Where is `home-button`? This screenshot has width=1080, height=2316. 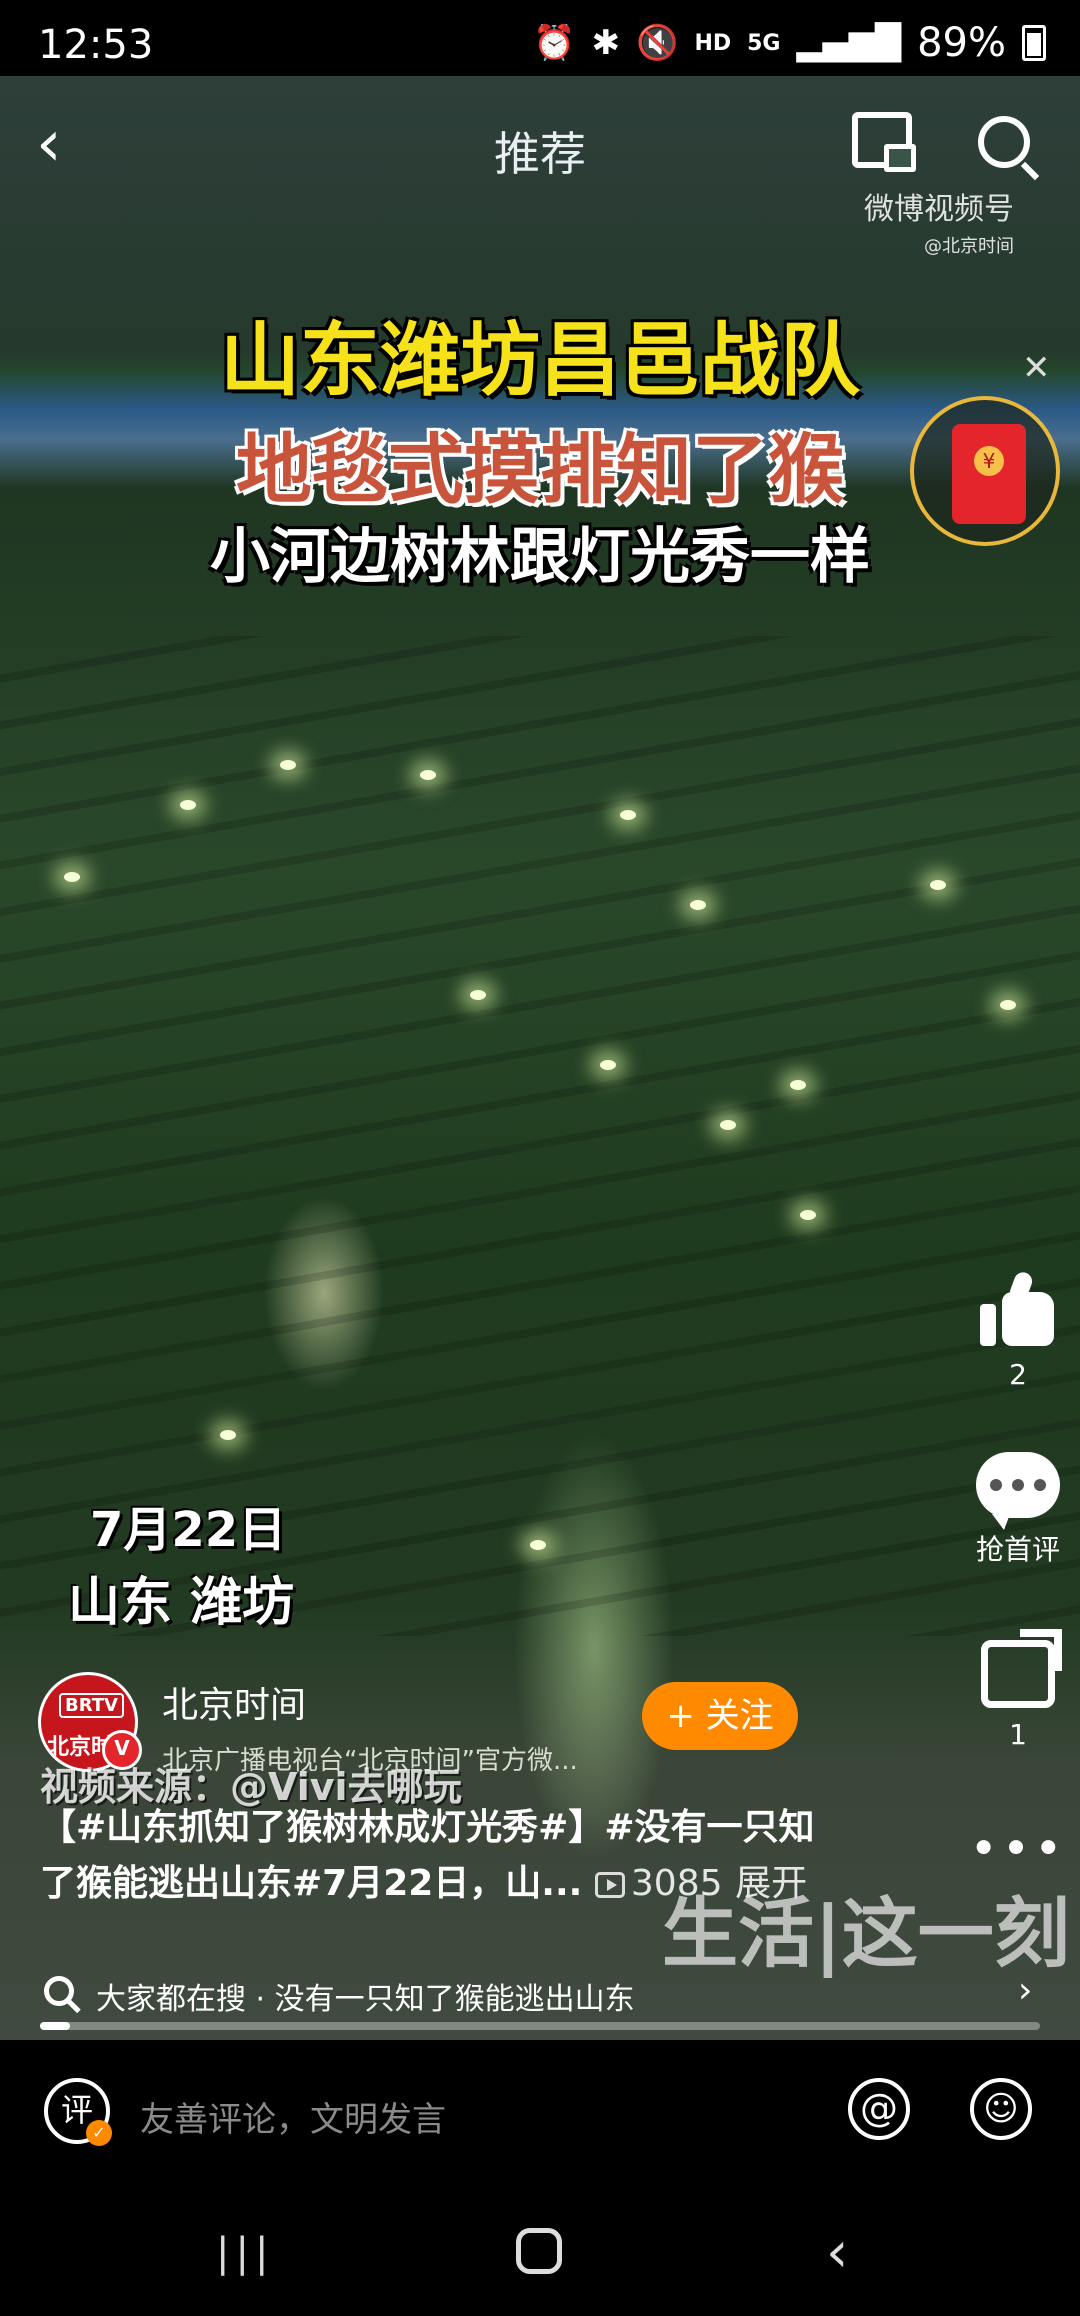
home-button is located at coordinates (539, 2251).